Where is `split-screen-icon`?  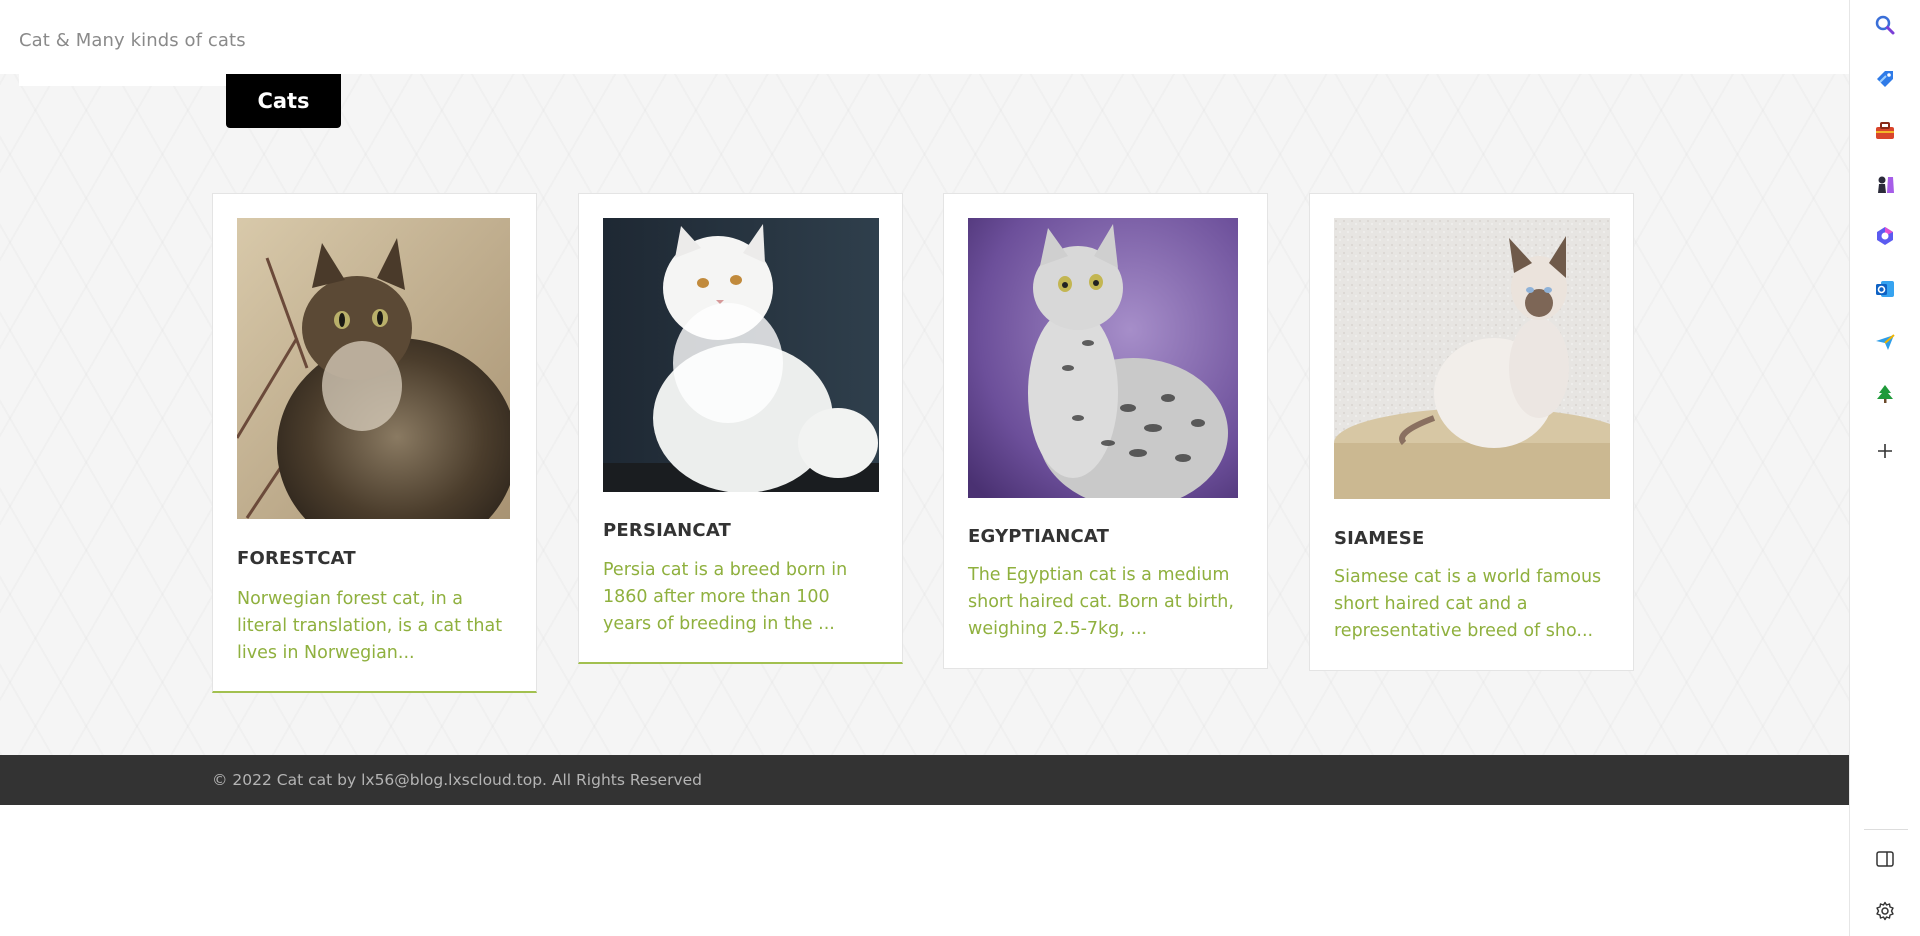 split-screen-icon is located at coordinates (1885, 859).